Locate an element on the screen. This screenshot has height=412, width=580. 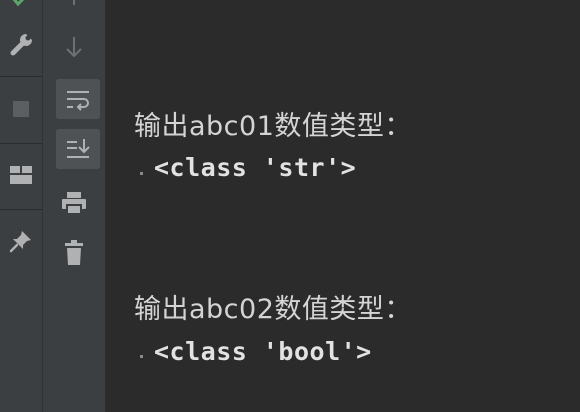
pin-icon is located at coordinates (21, 241).